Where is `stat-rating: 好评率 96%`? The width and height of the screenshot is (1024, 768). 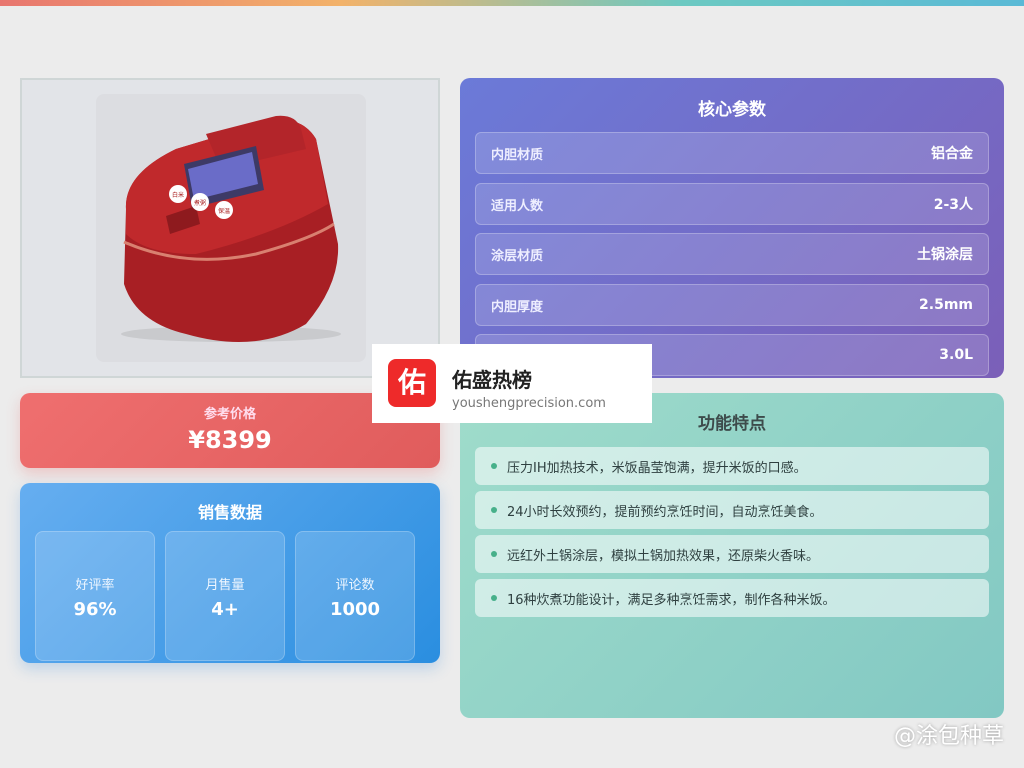 stat-rating: 好评率 96% is located at coordinates (95, 596).